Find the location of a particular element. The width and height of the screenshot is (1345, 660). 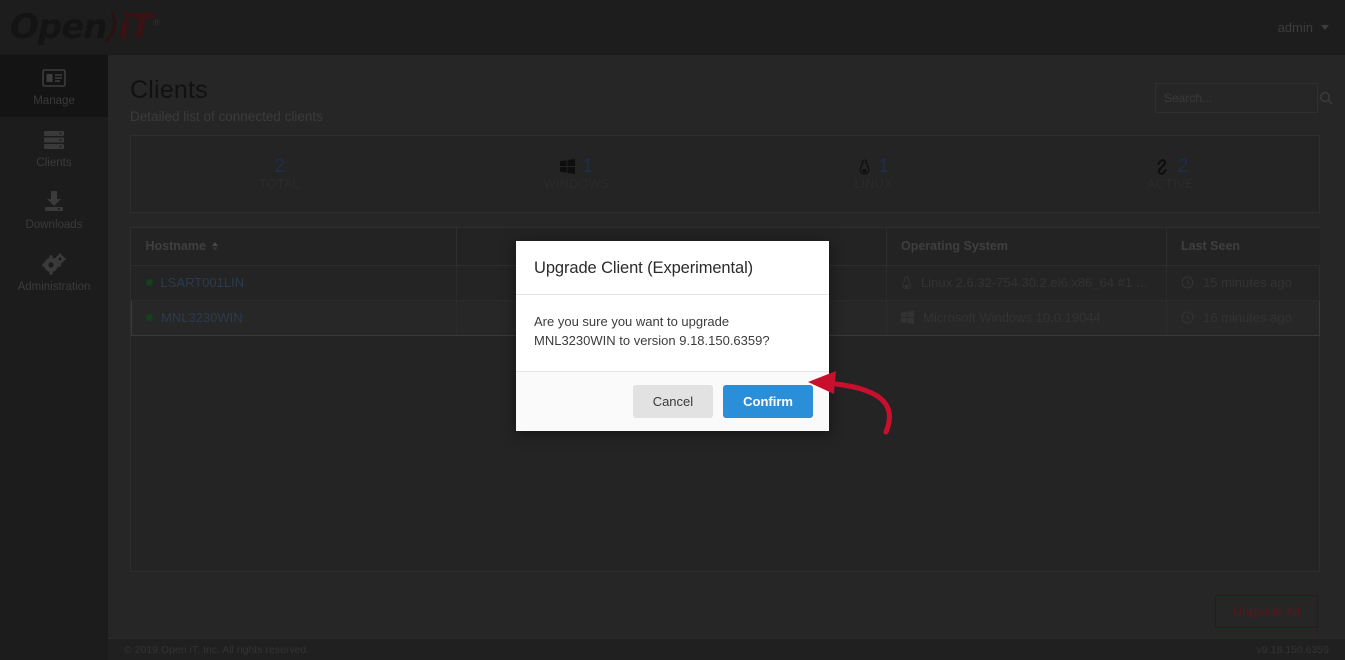

dialog-footer: Cancel Confirm is located at coordinates (672, 400).